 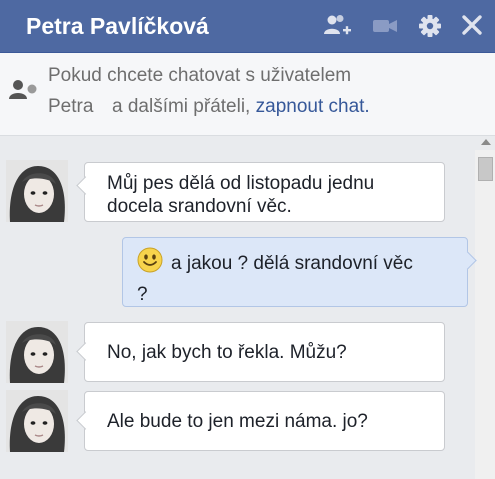 I want to click on add-friend-icon, so click(x=337, y=26).